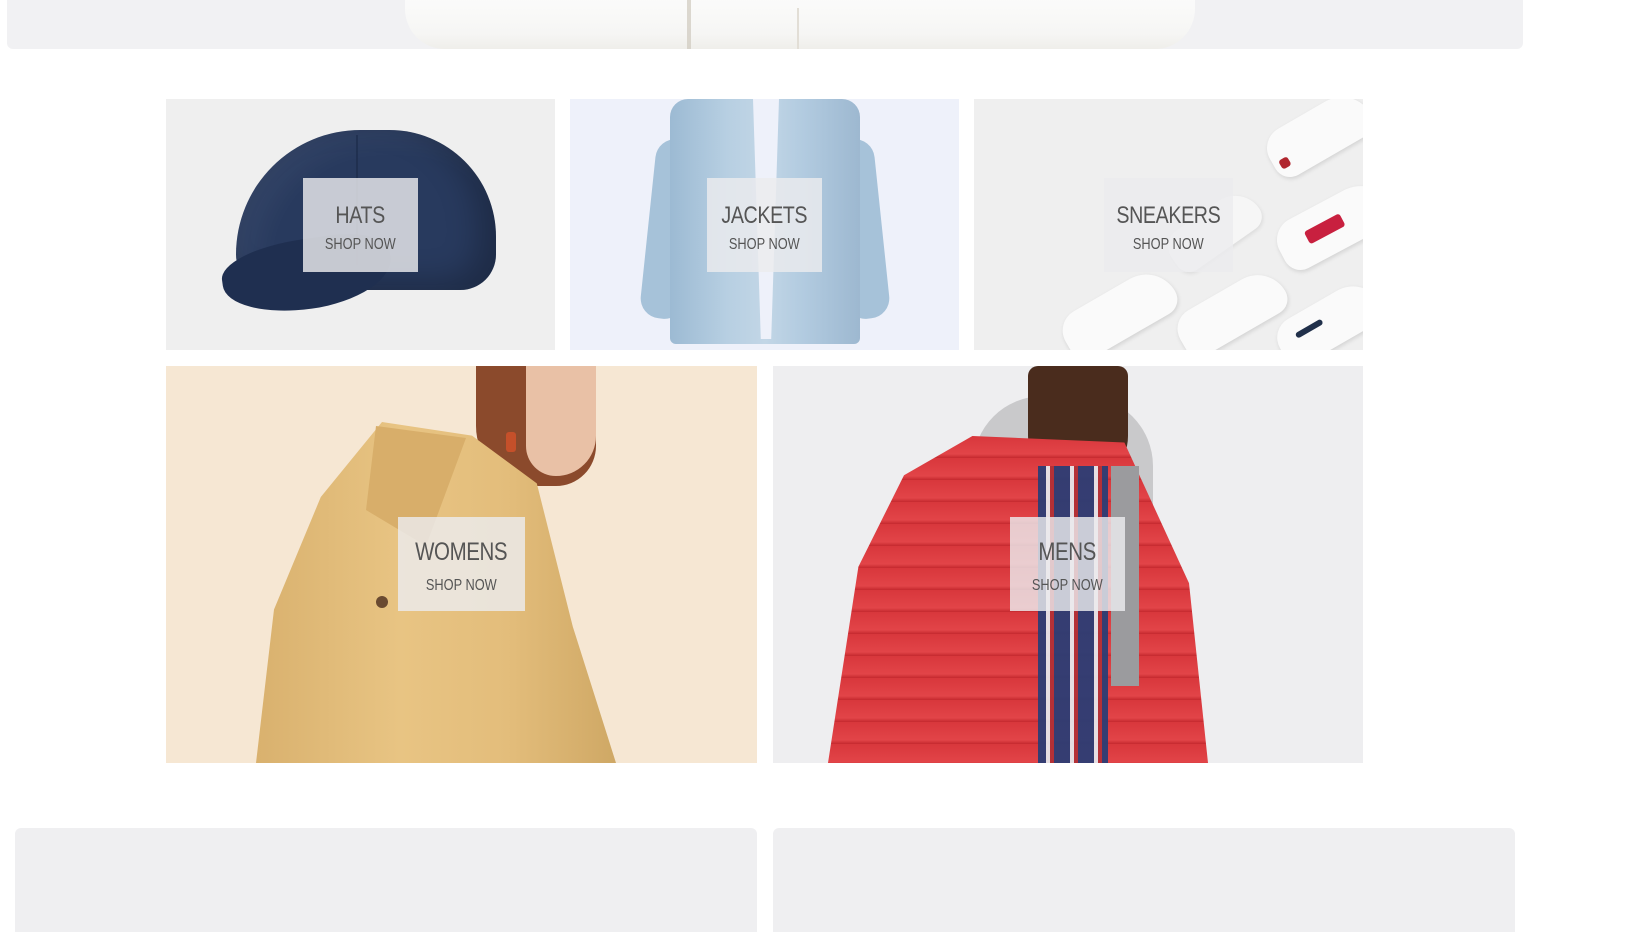 The width and height of the screenshot is (1649, 932). I want to click on category-tile-jackets: JACKETS SHOP NOW, so click(764, 224).